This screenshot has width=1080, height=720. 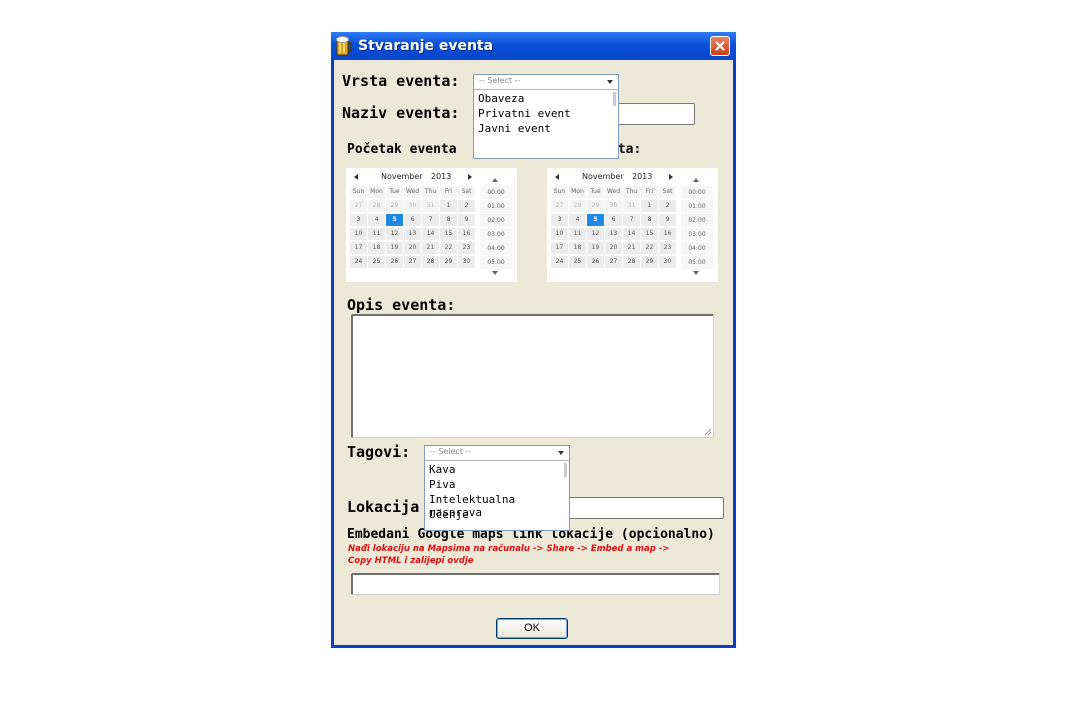 What do you see at coordinates (497, 453) in the screenshot?
I see `tagovi-dropdown-head: -- Select --` at bounding box center [497, 453].